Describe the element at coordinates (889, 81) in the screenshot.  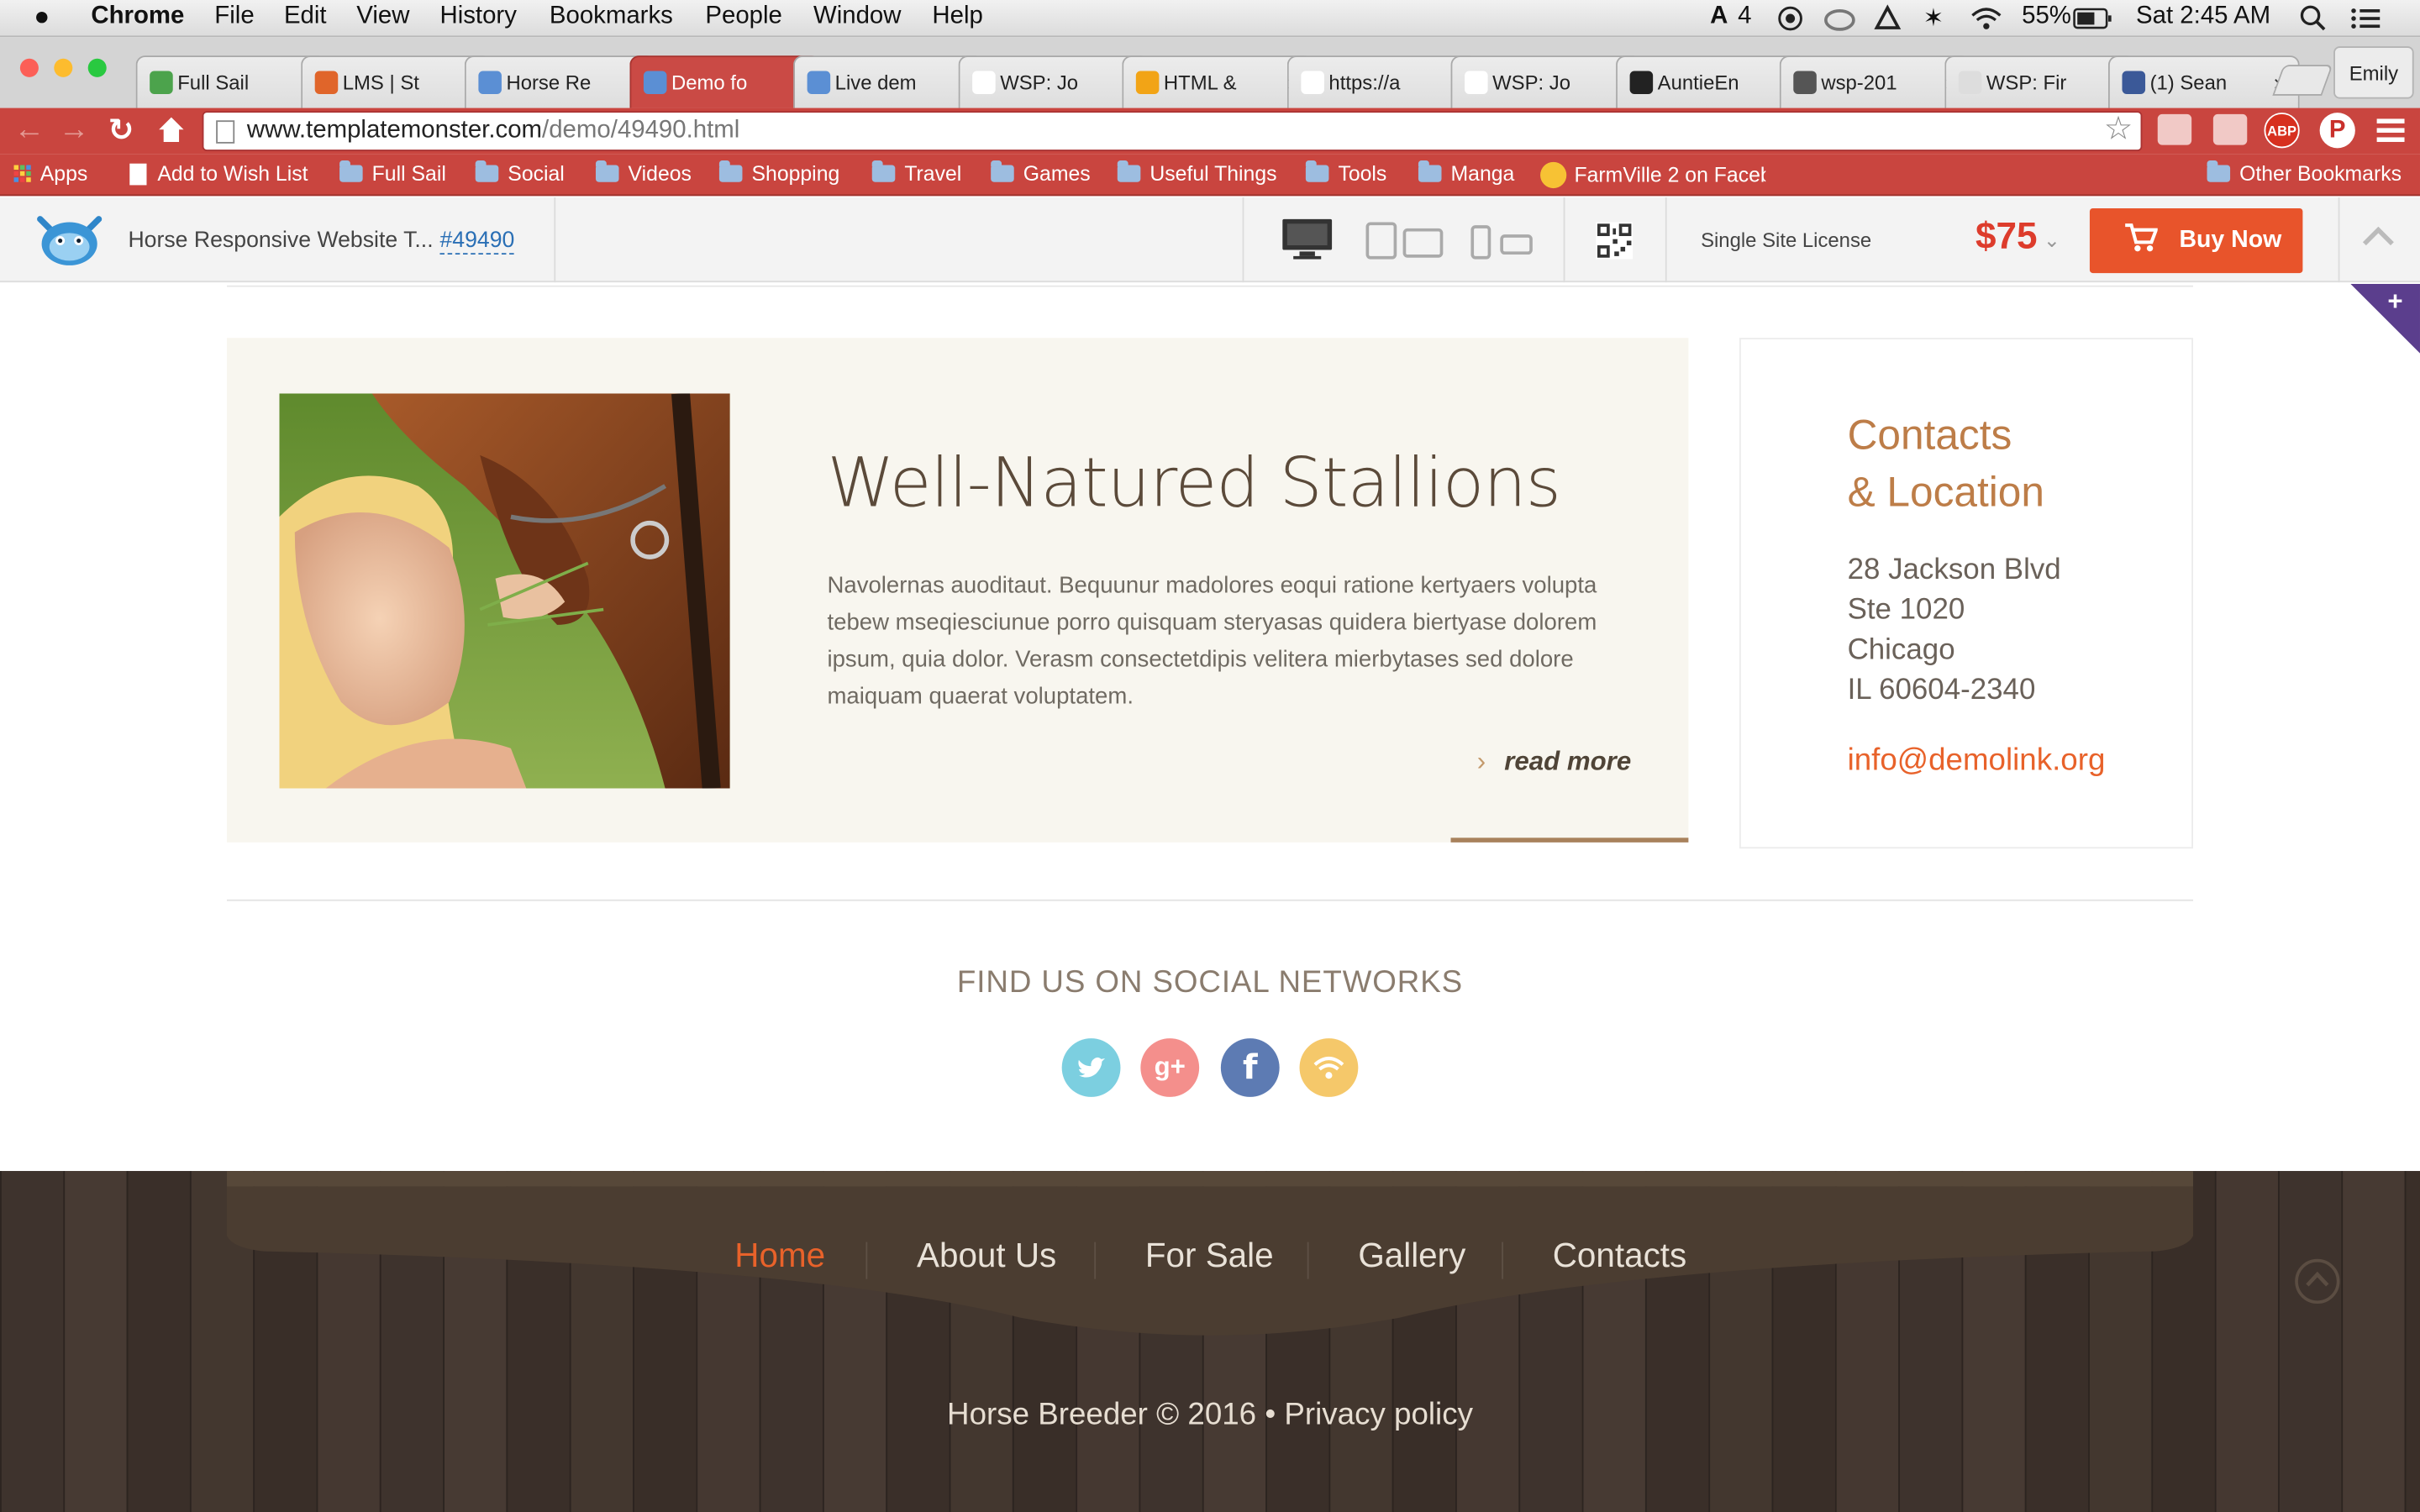
I see `browser-tab: Live dem×` at that location.